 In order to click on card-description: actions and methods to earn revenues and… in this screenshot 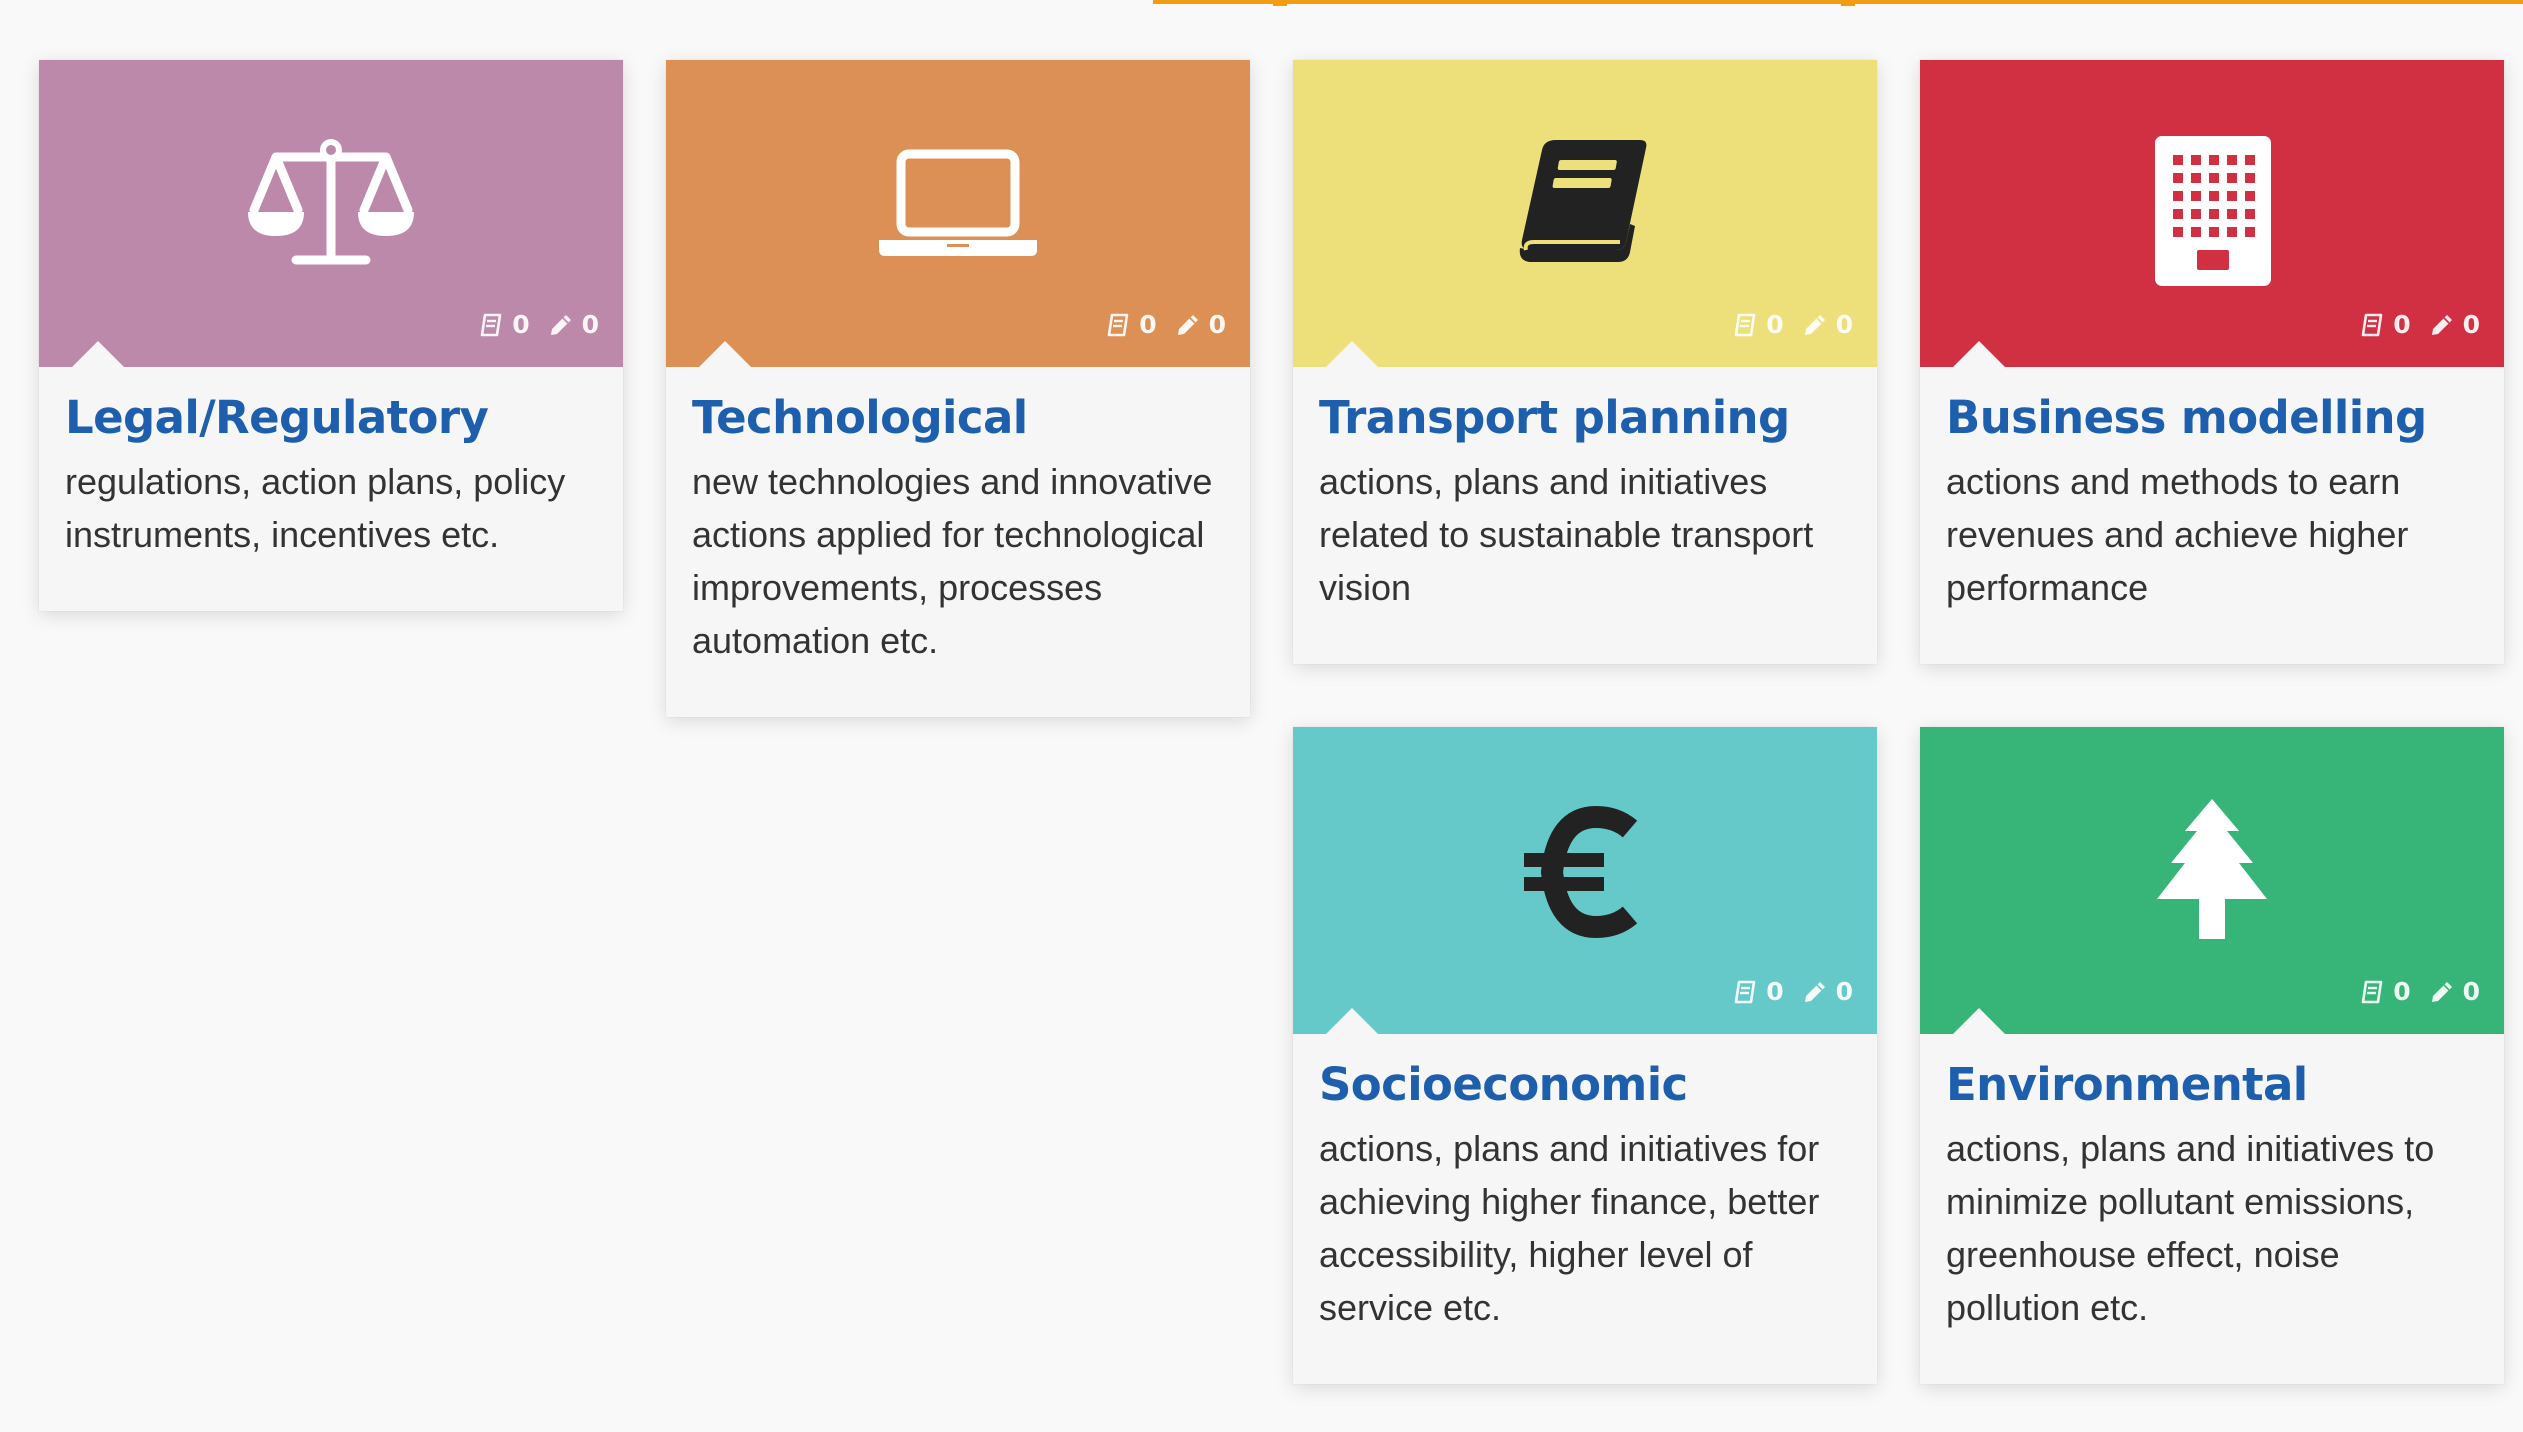, I will do `click(2177, 534)`.